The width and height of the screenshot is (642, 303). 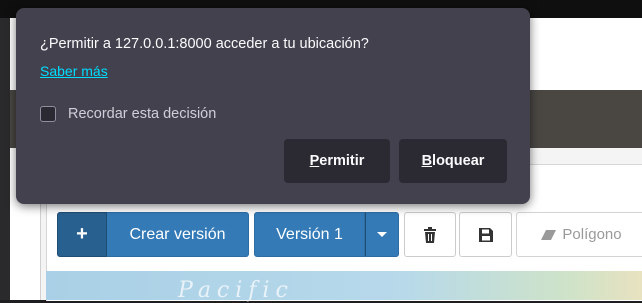 I want to click on eraser-icon, so click(x=549, y=234).